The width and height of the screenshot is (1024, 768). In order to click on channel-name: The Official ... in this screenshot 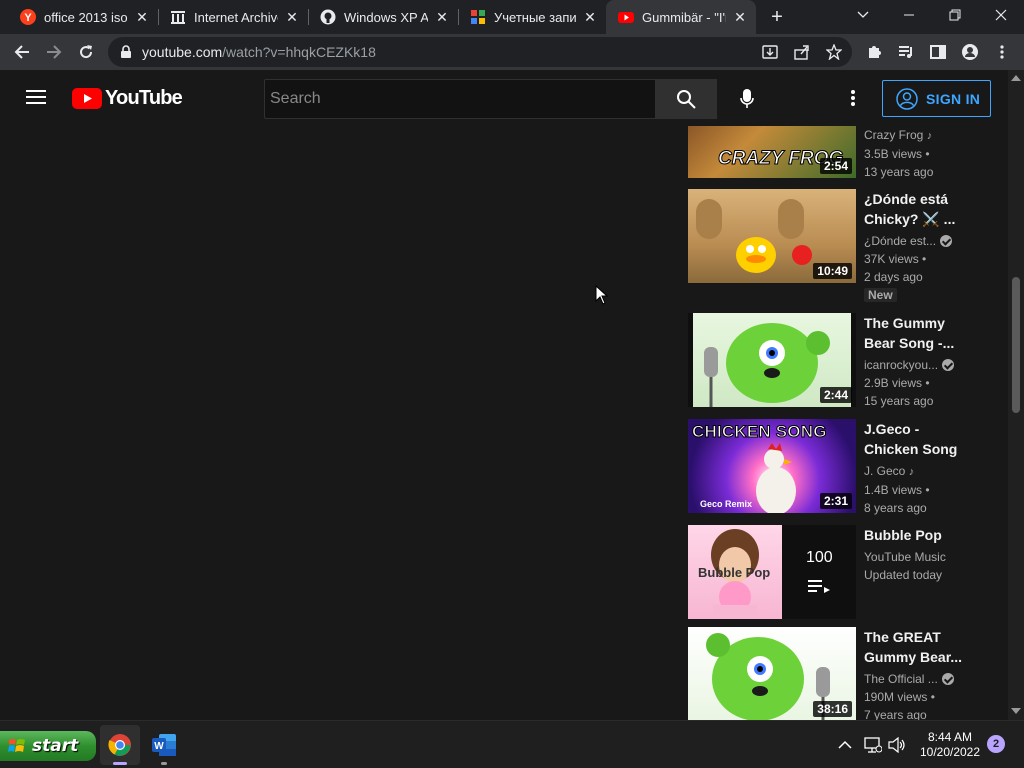, I will do `click(920, 679)`.